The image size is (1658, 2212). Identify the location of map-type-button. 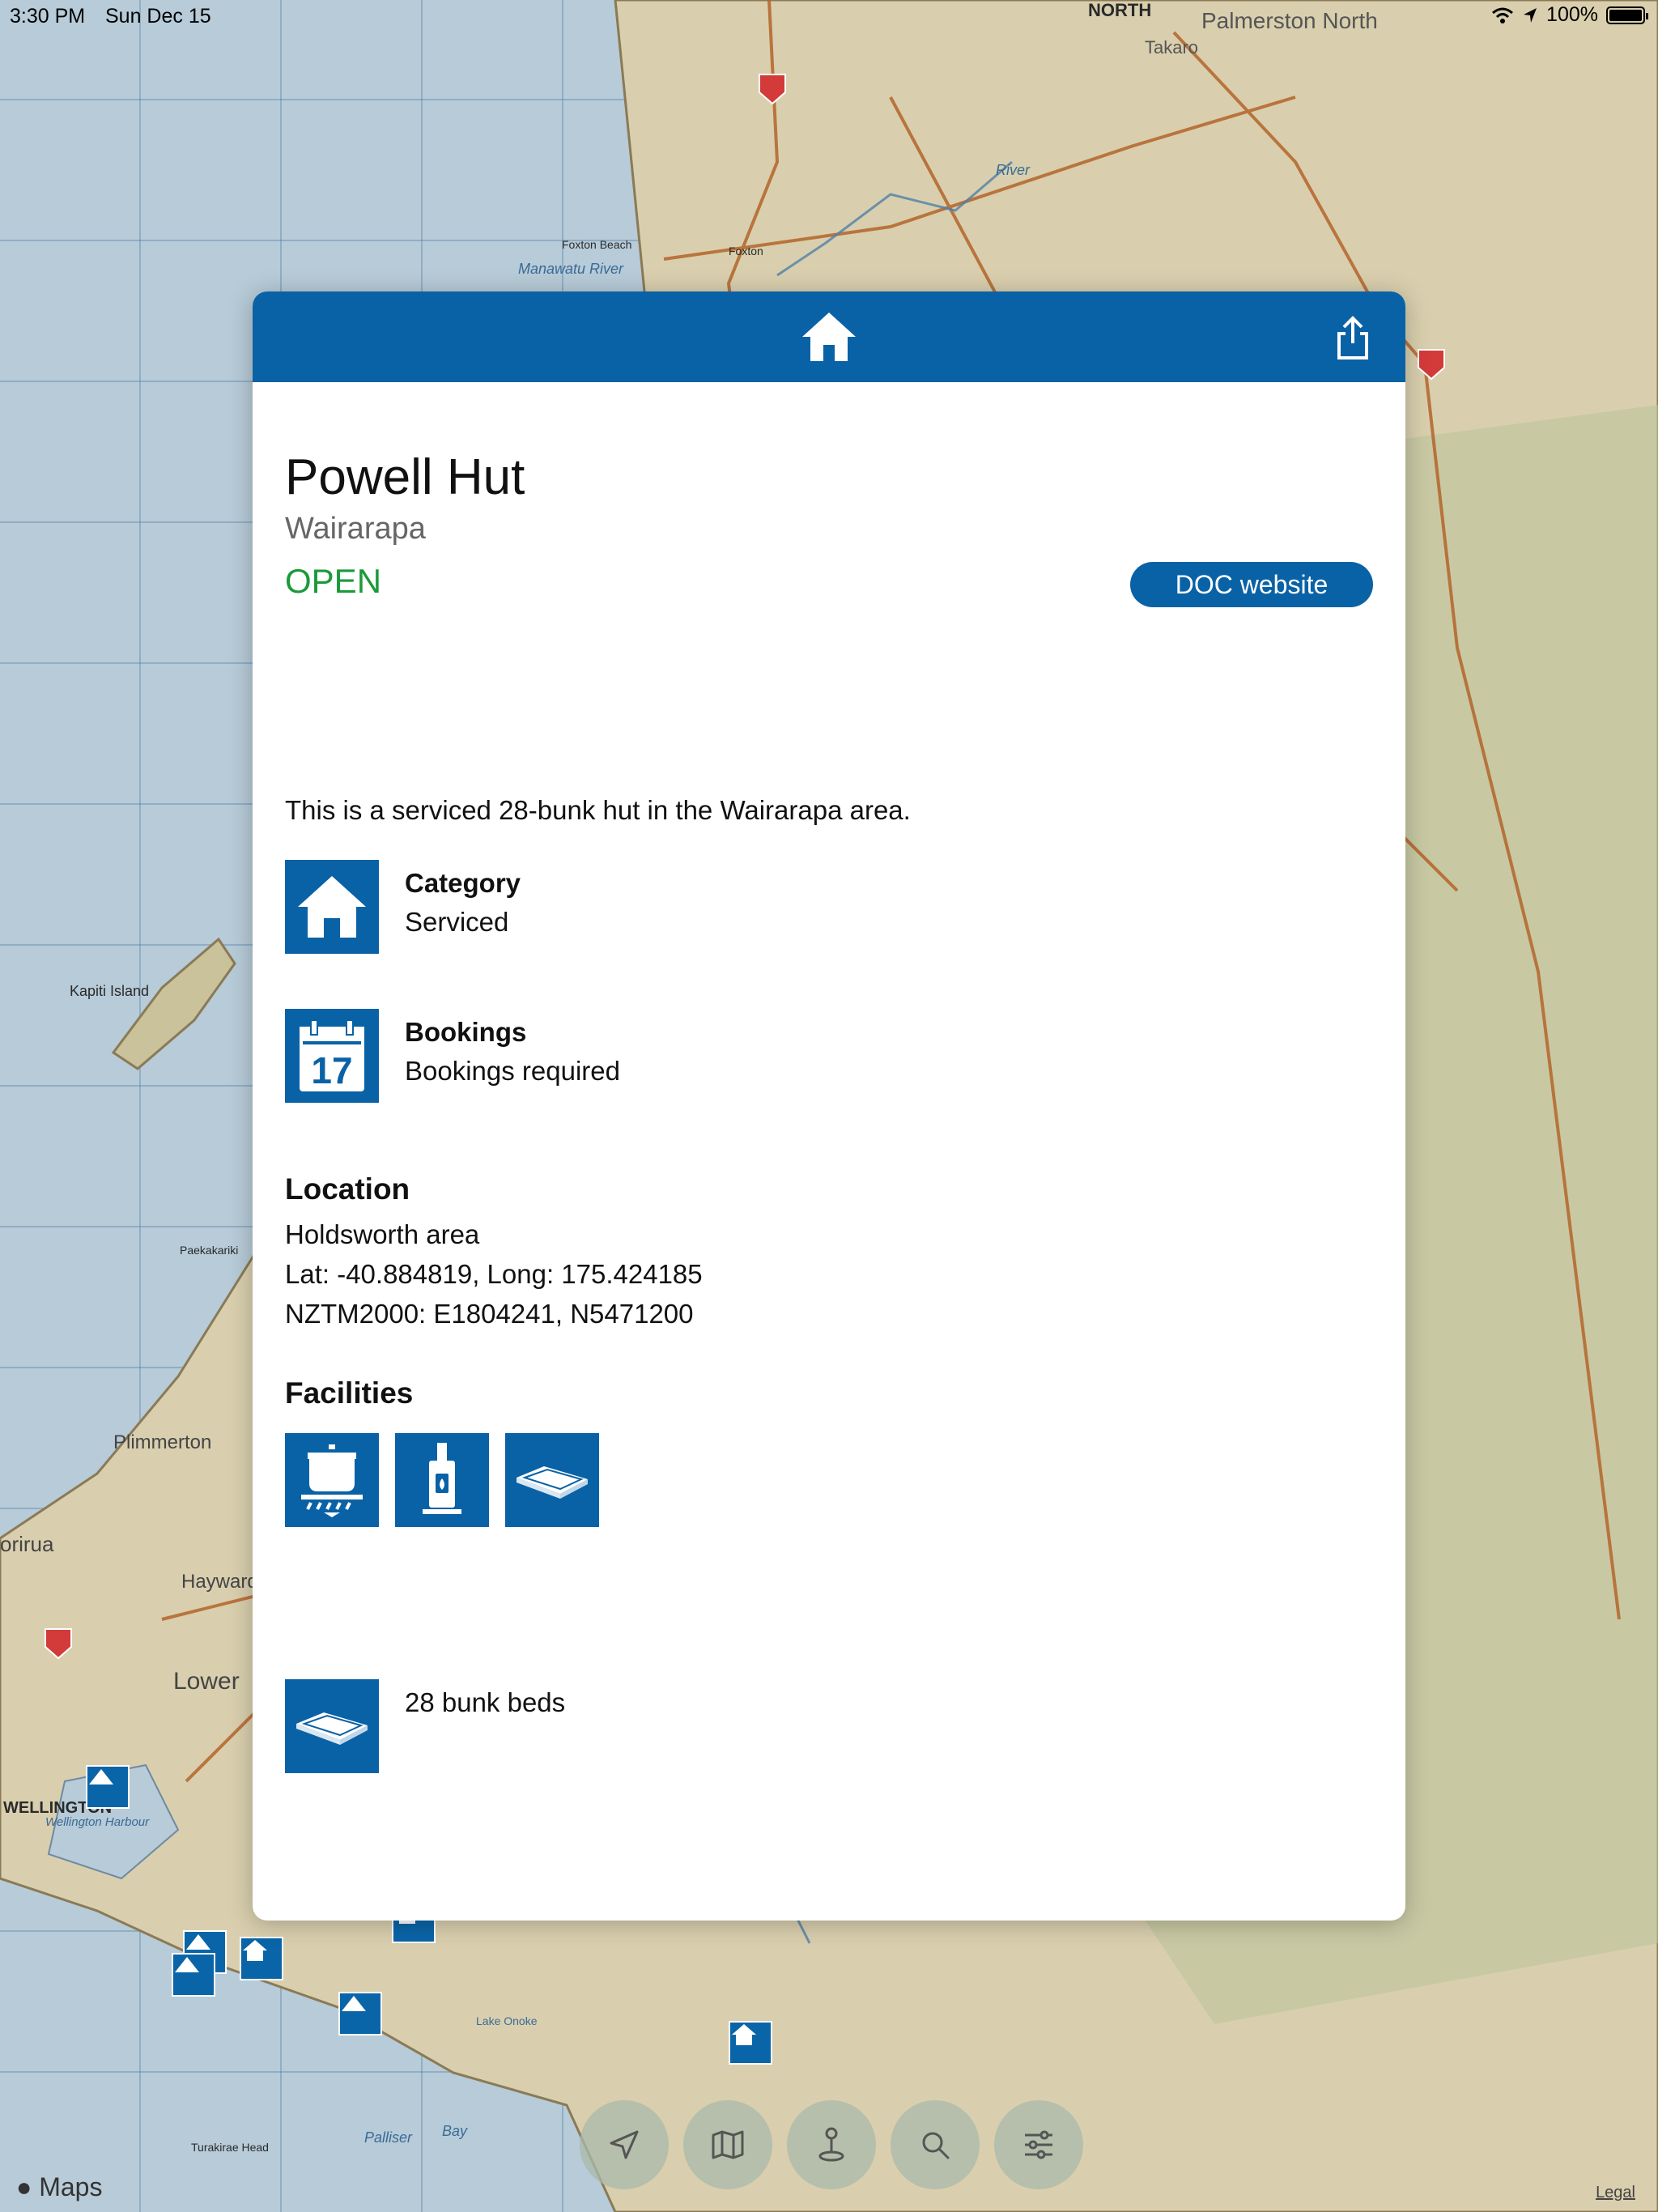
(727, 2145).